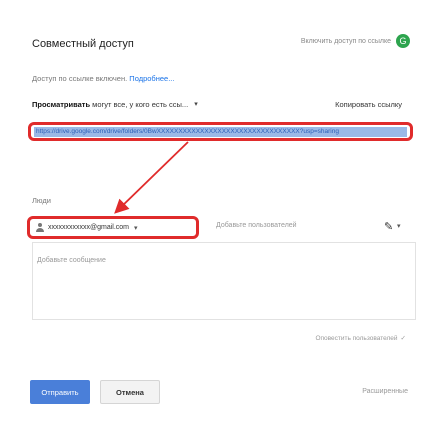 The width and height of the screenshot is (436, 425). I want to click on cancel-button: Отмена, so click(130, 392).